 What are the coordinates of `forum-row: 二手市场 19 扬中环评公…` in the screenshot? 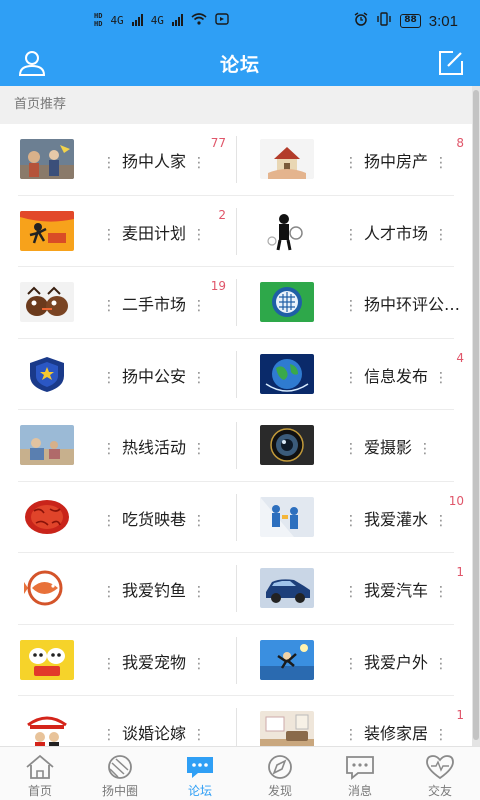 It's located at (236, 303).